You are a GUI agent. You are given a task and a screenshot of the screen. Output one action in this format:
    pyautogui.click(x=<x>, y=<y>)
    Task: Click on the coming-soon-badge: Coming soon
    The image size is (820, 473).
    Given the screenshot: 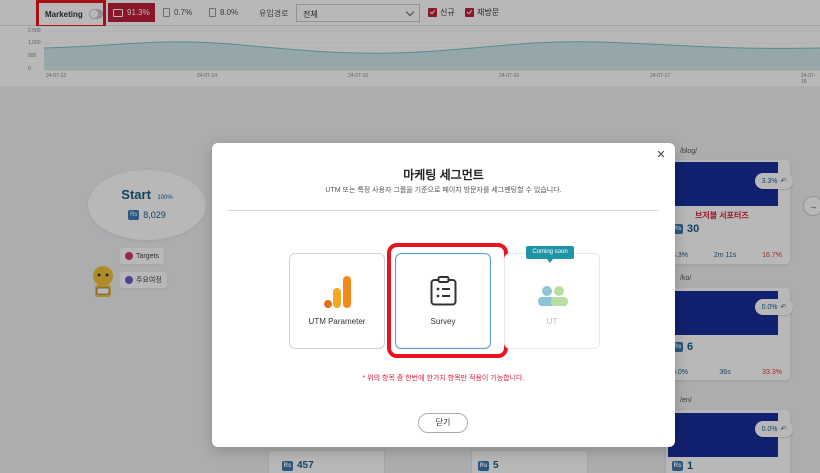 What is the action you would take?
    pyautogui.click(x=550, y=254)
    